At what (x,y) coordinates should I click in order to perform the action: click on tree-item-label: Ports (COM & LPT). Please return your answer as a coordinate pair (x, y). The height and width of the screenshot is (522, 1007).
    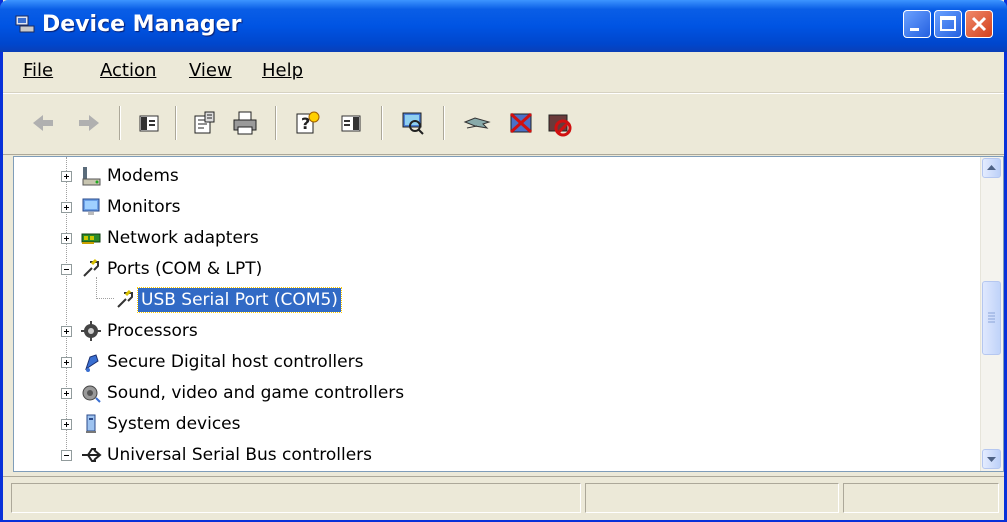
    Looking at the image, I should click on (185, 269).